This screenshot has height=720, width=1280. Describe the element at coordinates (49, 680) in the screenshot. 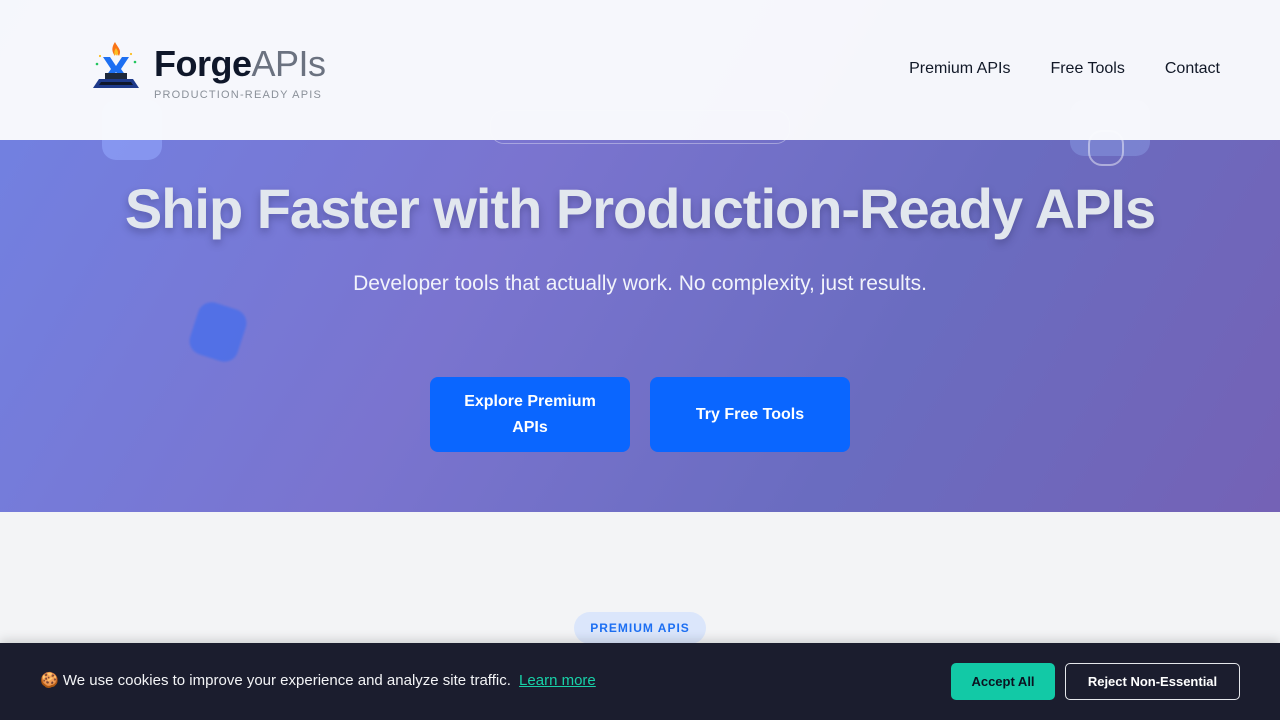

I see `cookie-icon: 🍪` at that location.